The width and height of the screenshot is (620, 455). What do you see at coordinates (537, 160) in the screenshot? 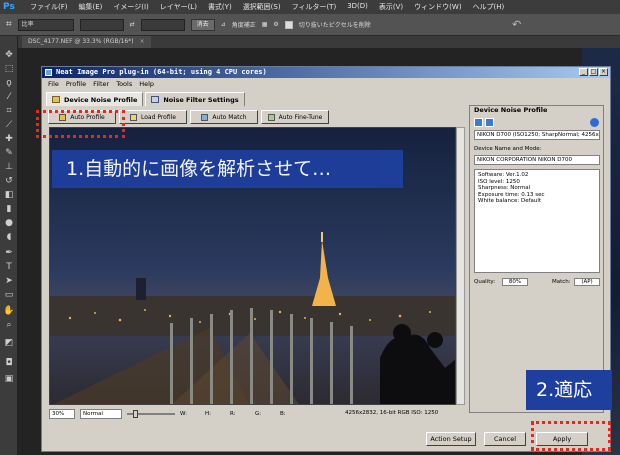
I see `device-model-field: NIKON CORPORATION NIKON D700` at bounding box center [537, 160].